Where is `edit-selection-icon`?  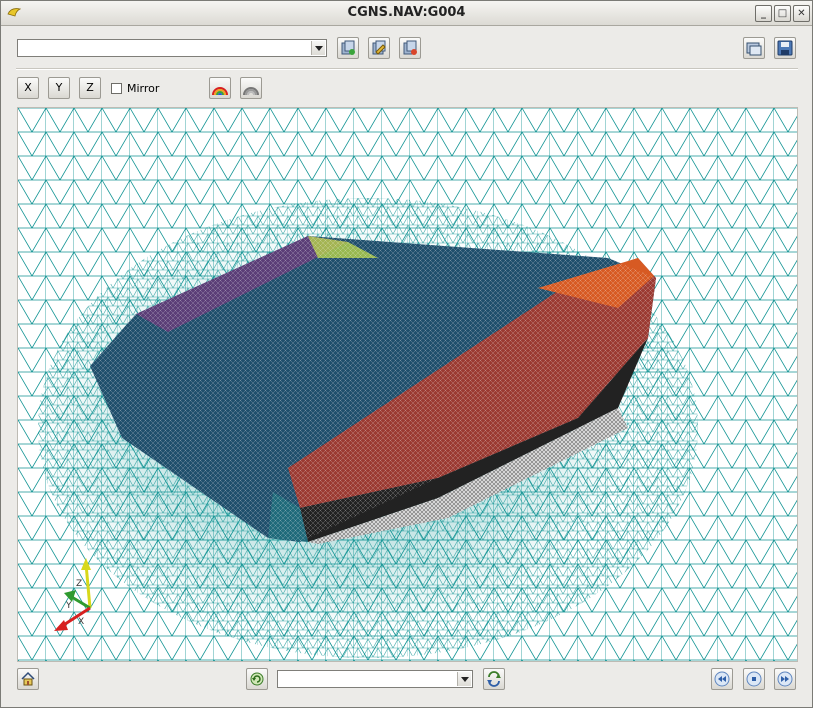 edit-selection-icon is located at coordinates (379, 47).